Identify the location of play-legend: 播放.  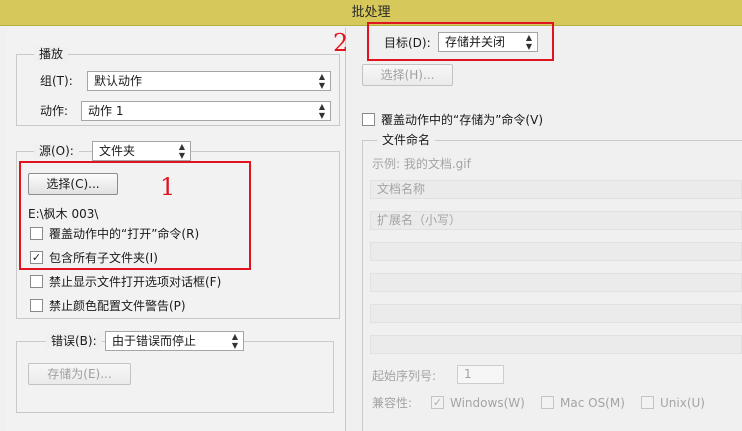
(51, 54).